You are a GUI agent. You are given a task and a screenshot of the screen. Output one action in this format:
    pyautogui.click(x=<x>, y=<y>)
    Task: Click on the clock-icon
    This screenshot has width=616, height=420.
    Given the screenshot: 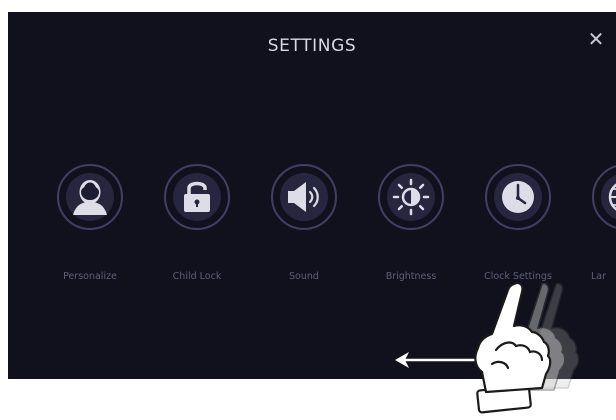 What is the action you would take?
    pyautogui.click(x=518, y=197)
    